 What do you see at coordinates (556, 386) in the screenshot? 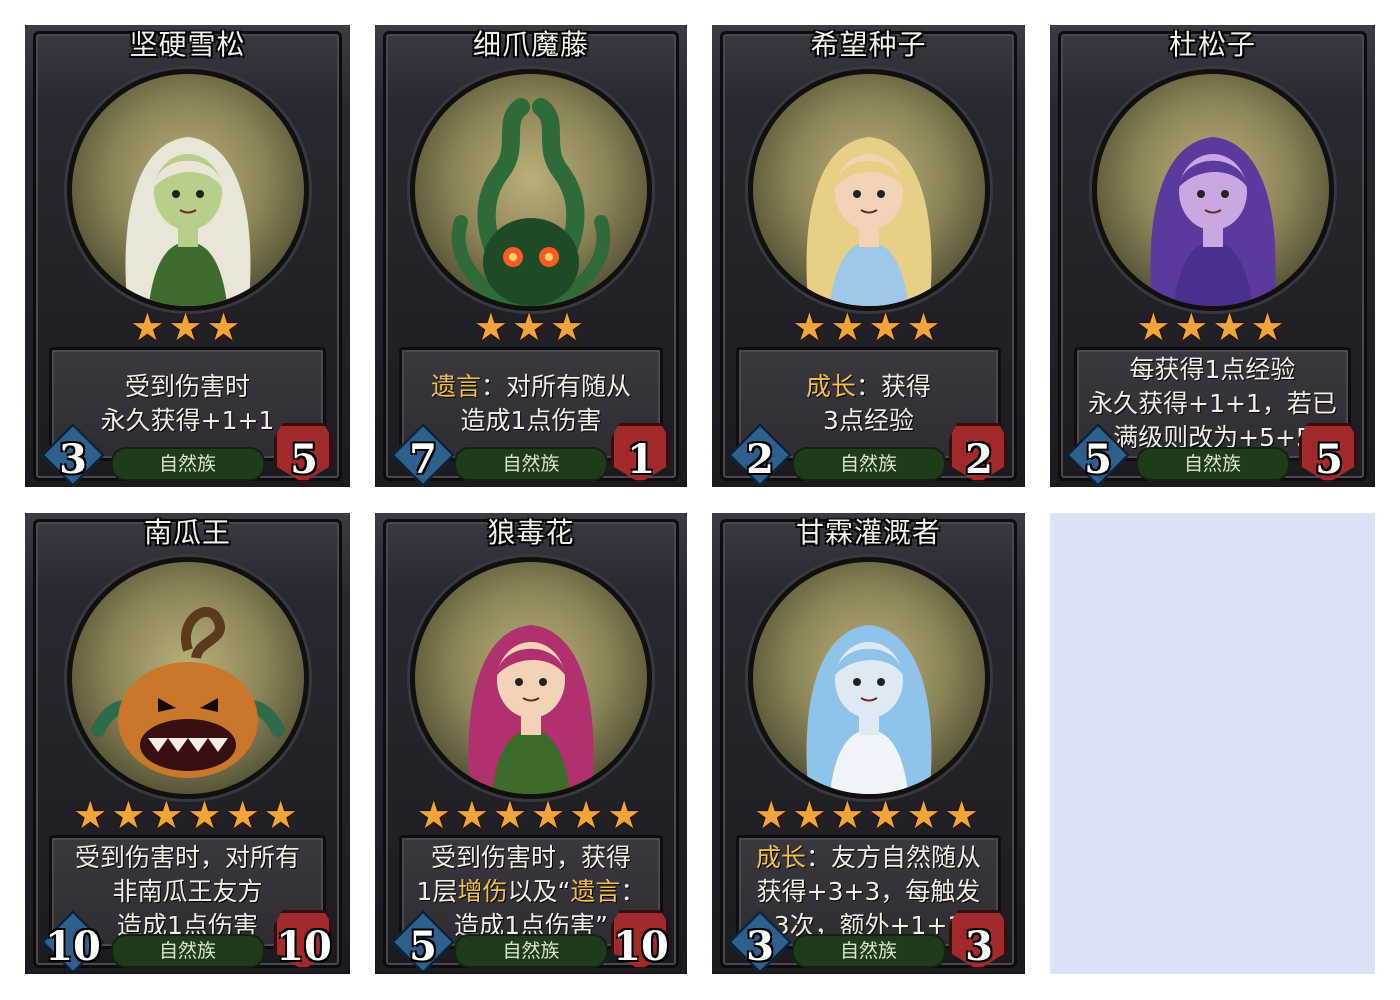
I see `desc-text: ：对所有随从` at bounding box center [556, 386].